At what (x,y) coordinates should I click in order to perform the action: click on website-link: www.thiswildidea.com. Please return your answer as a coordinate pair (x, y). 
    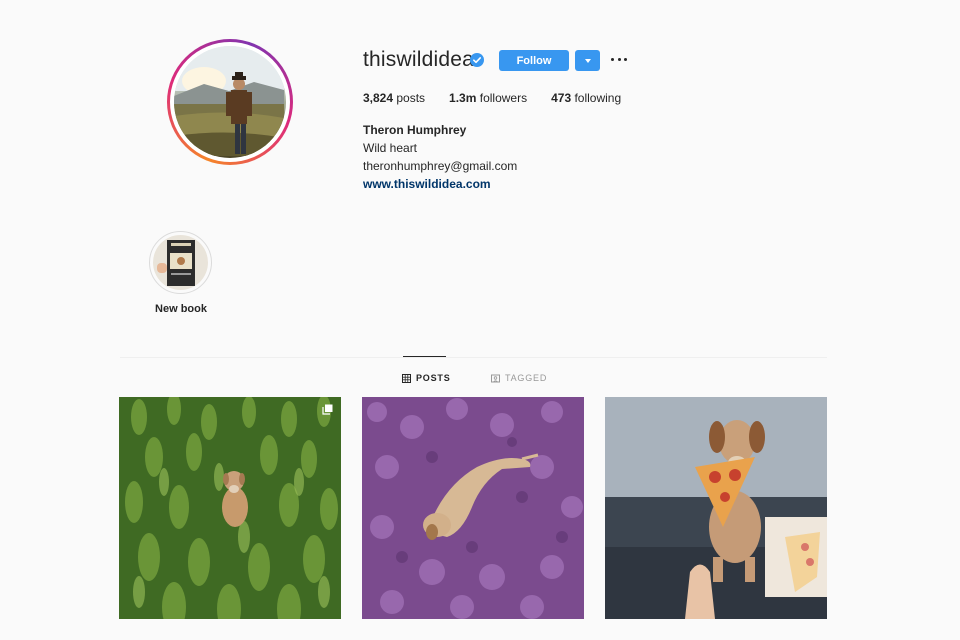
    Looking at the image, I should click on (427, 184).